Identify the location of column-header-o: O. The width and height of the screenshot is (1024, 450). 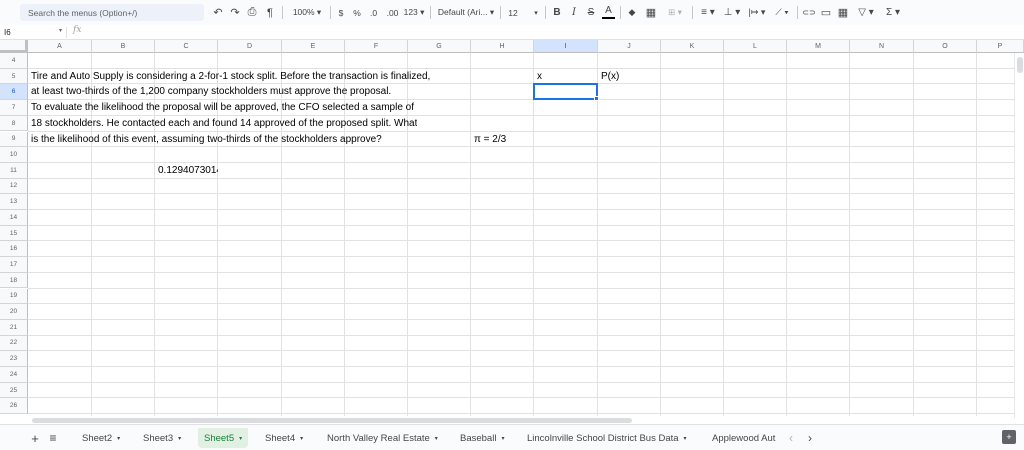
(945, 46).